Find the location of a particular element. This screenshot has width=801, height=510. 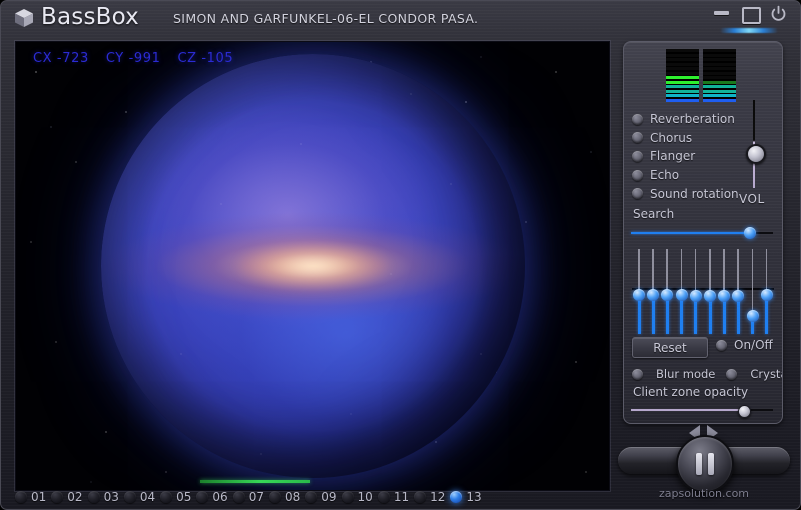

effect-row-sound-rotation: Sound rotation is located at coordinates (691, 193).